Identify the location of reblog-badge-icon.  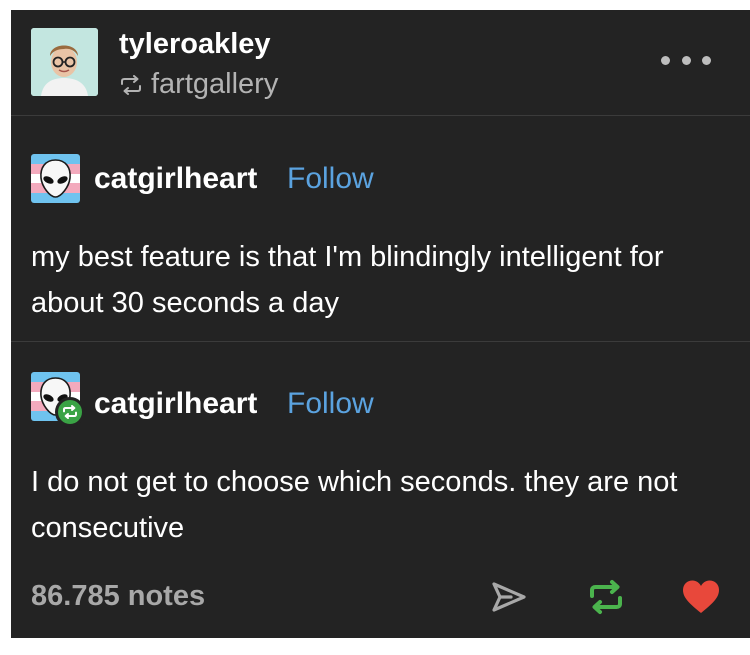
(70, 412).